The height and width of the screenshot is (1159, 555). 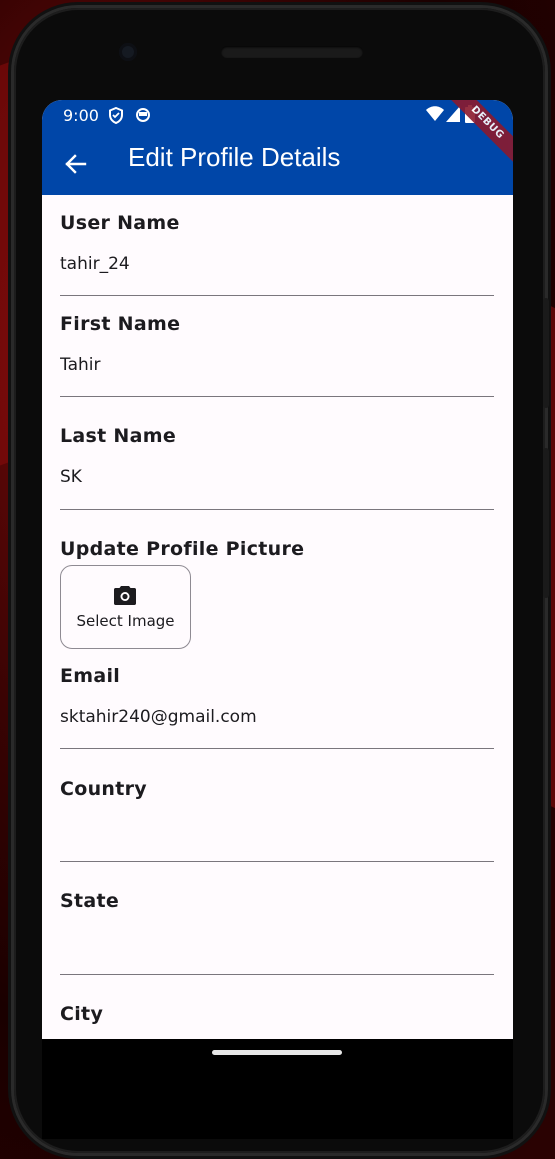 What do you see at coordinates (76, 170) in the screenshot?
I see `arrow-back-icon` at bounding box center [76, 170].